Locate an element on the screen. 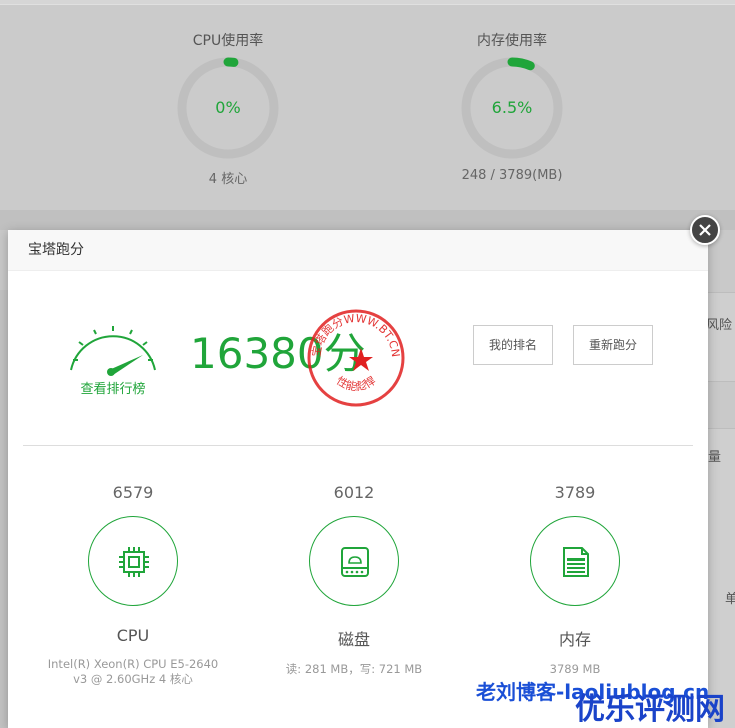 The height and width of the screenshot is (728, 735). bg-edge-label-single: 单 is located at coordinates (730, 599).